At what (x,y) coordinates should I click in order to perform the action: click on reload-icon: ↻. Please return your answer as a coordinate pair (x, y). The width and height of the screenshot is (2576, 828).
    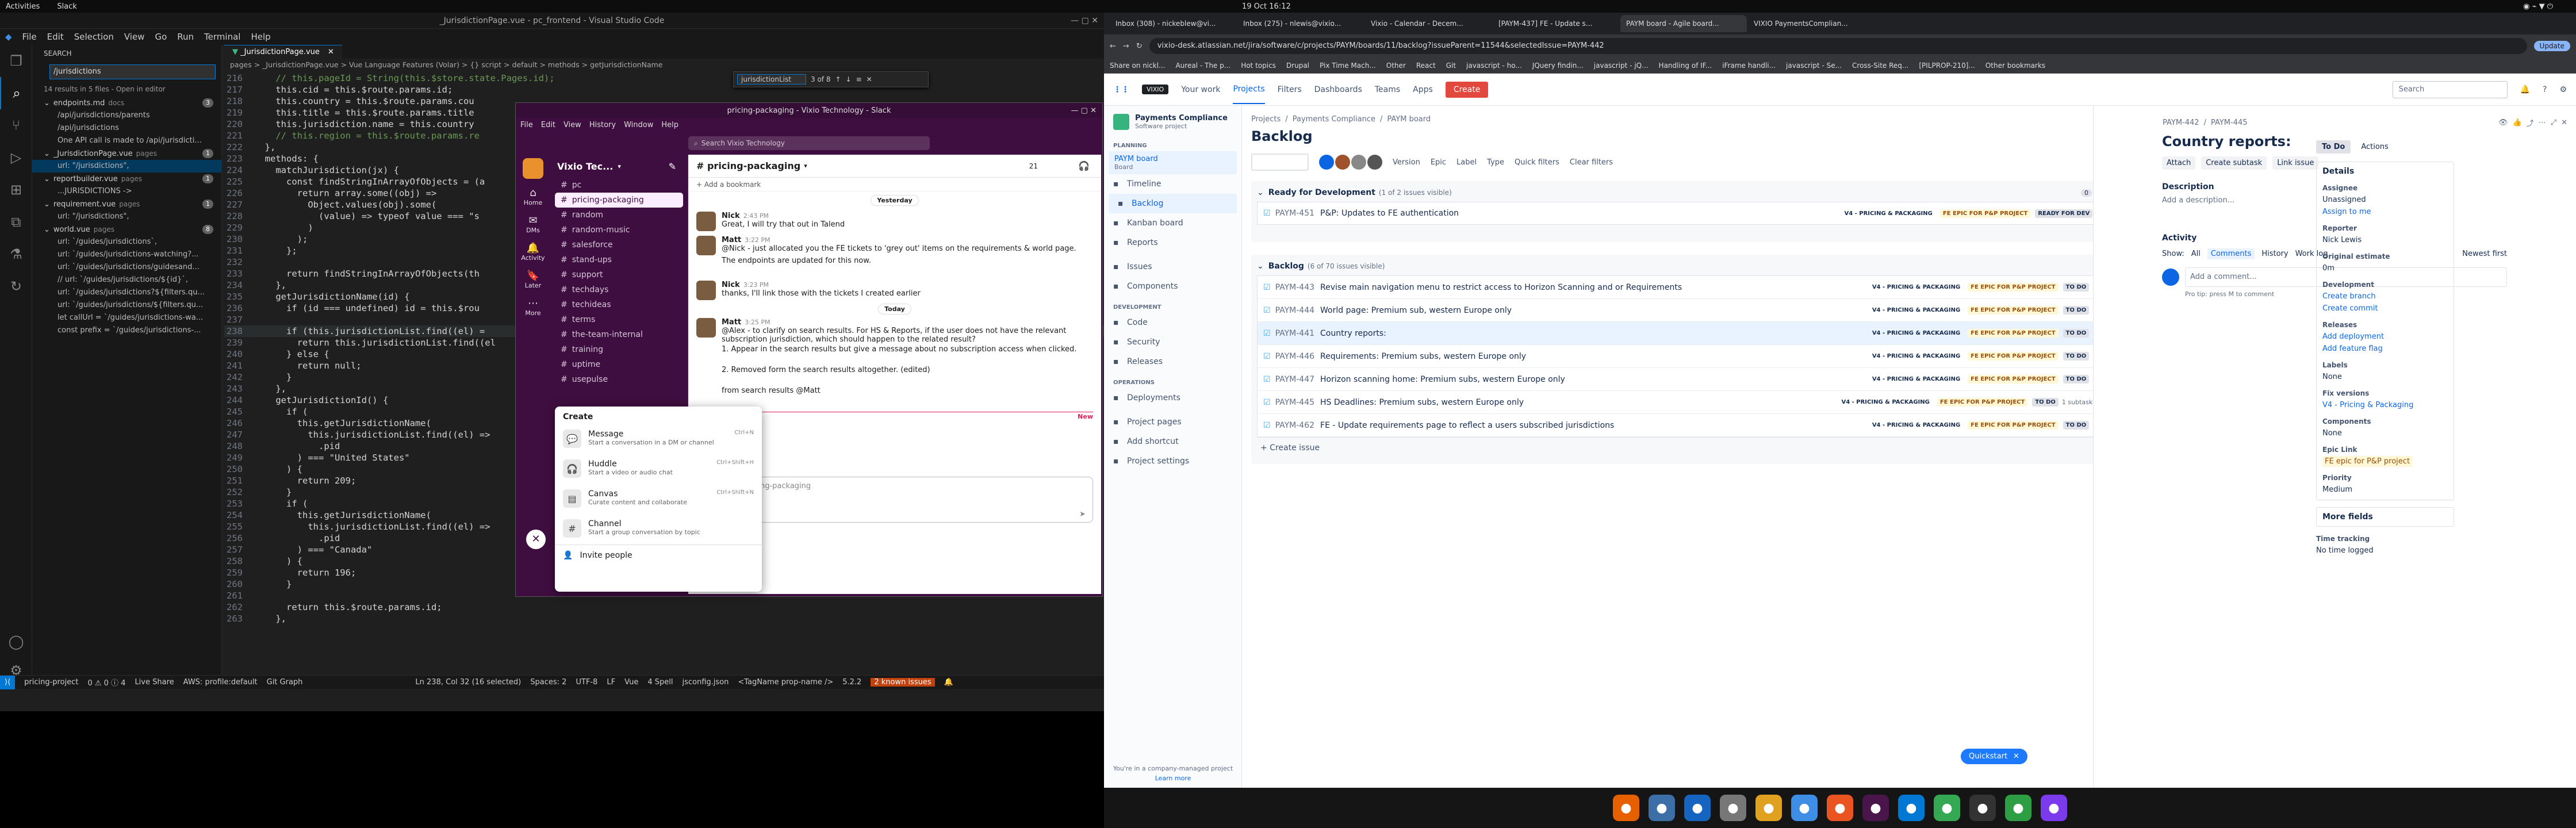
    Looking at the image, I should click on (1139, 46).